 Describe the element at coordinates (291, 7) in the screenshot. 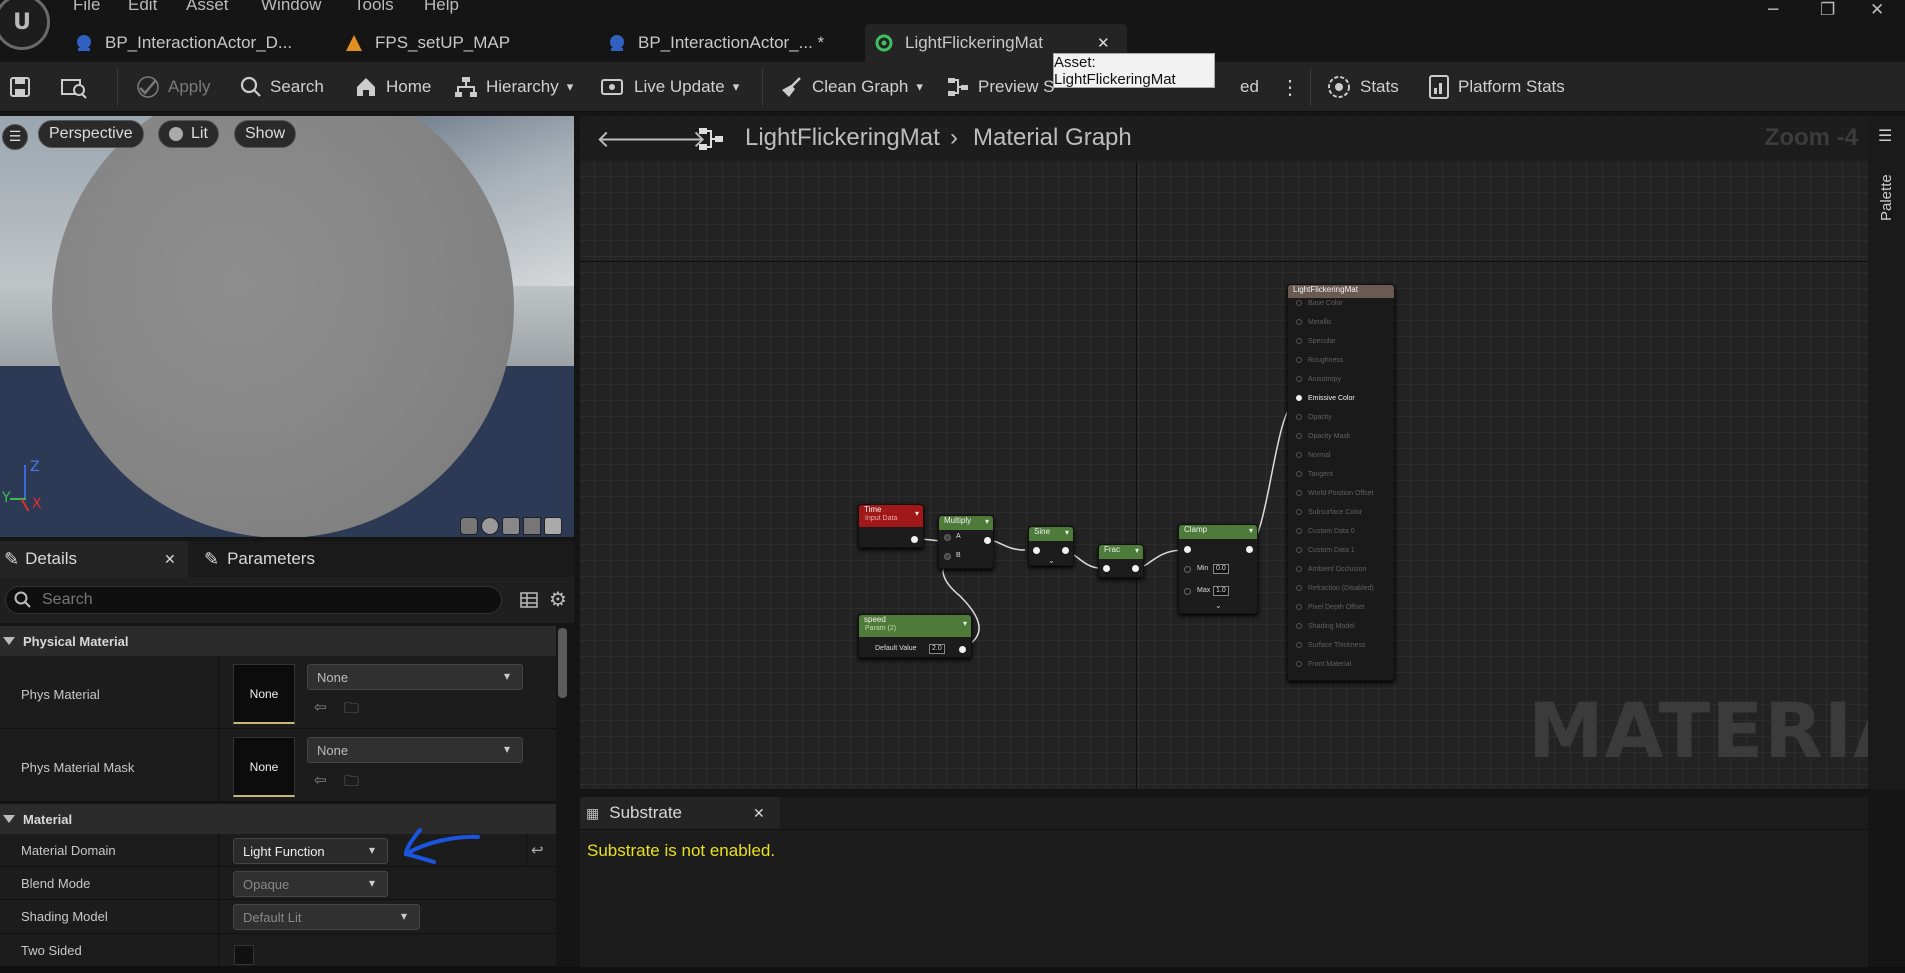

I see `menu-window: Window` at that location.